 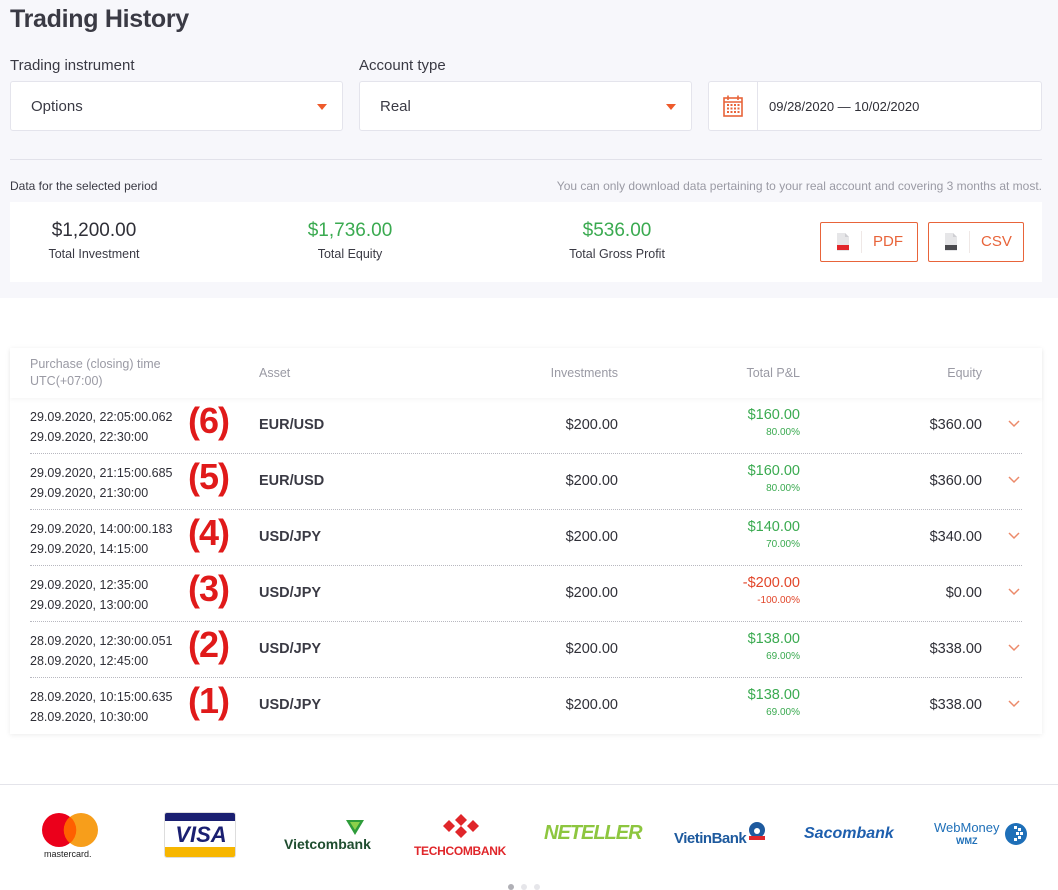 What do you see at coordinates (200, 835) in the screenshot?
I see `visa-logo: VISA` at bounding box center [200, 835].